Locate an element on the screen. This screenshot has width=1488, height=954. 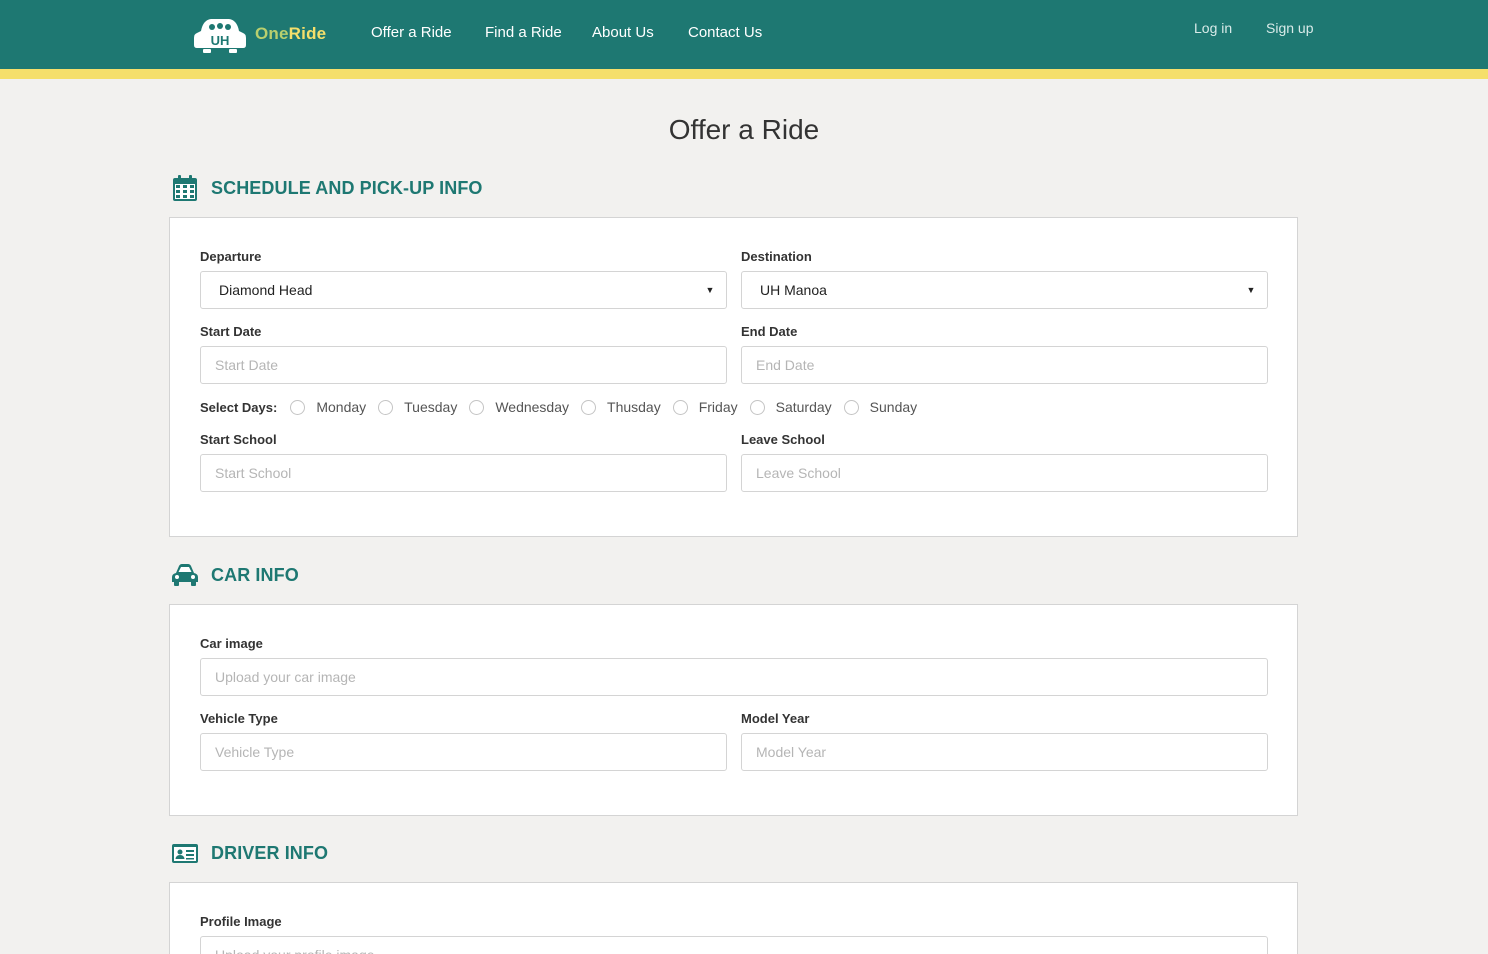
end-date-label: End Date is located at coordinates (769, 331).